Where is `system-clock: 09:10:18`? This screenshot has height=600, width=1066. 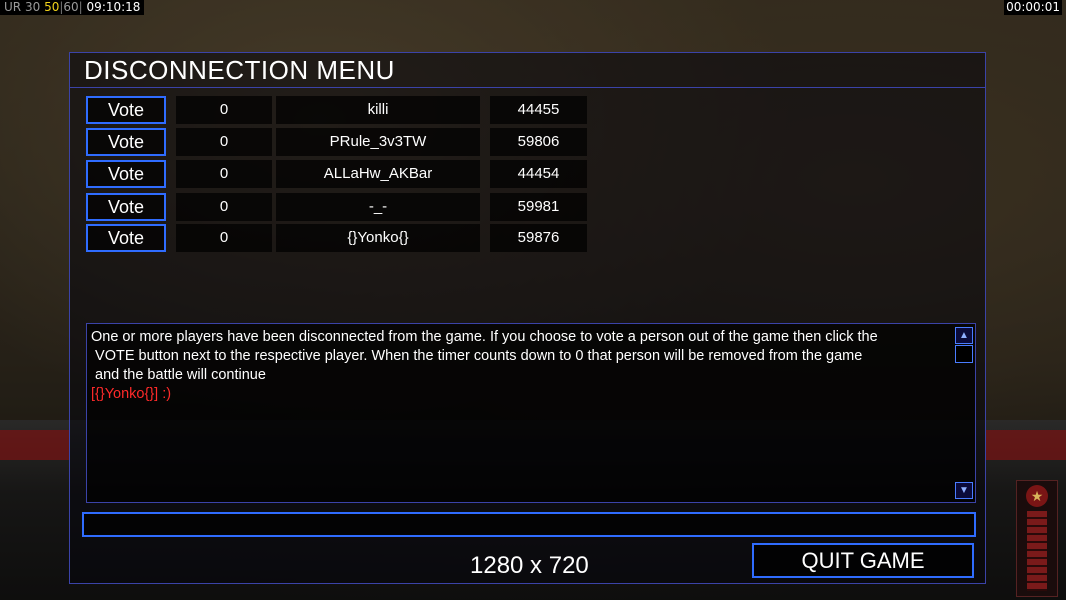
system-clock: 09:10:18 is located at coordinates (113, 7).